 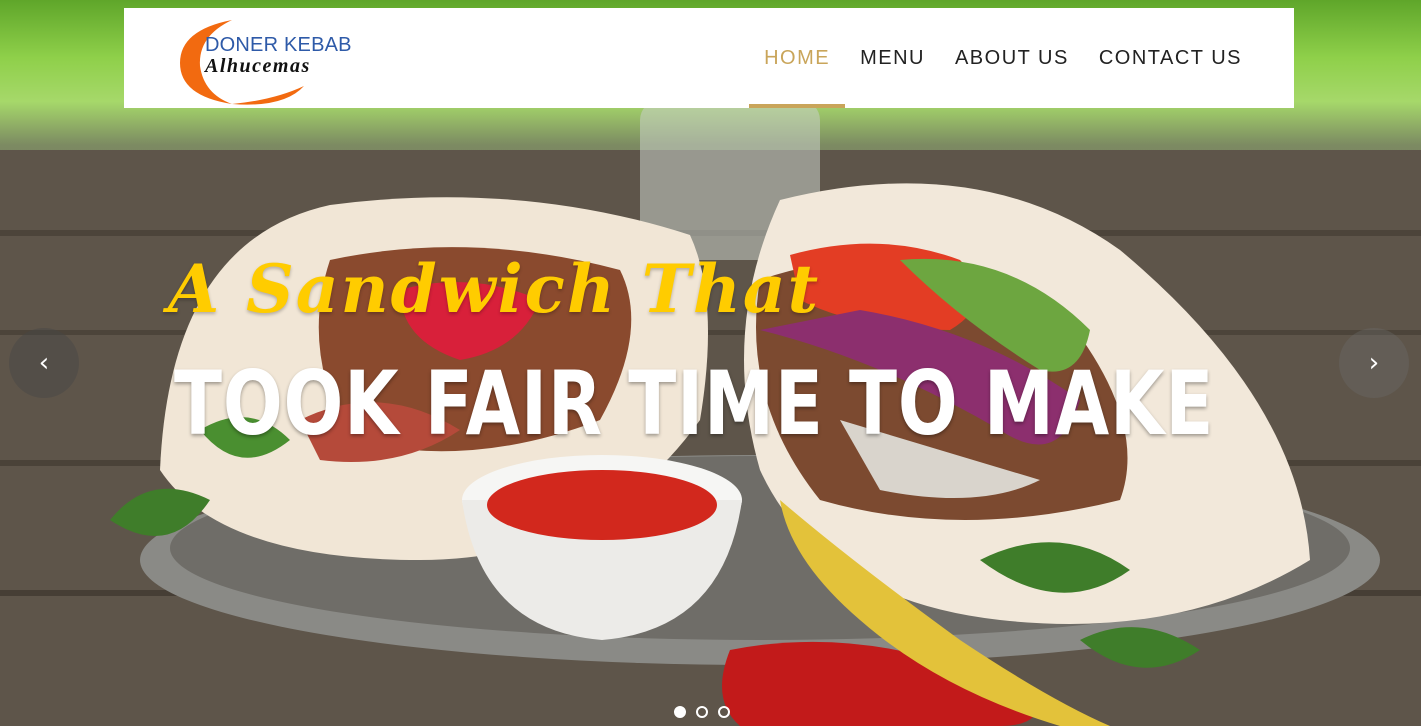 I want to click on chevron-right-icon: ›, so click(x=1374, y=363).